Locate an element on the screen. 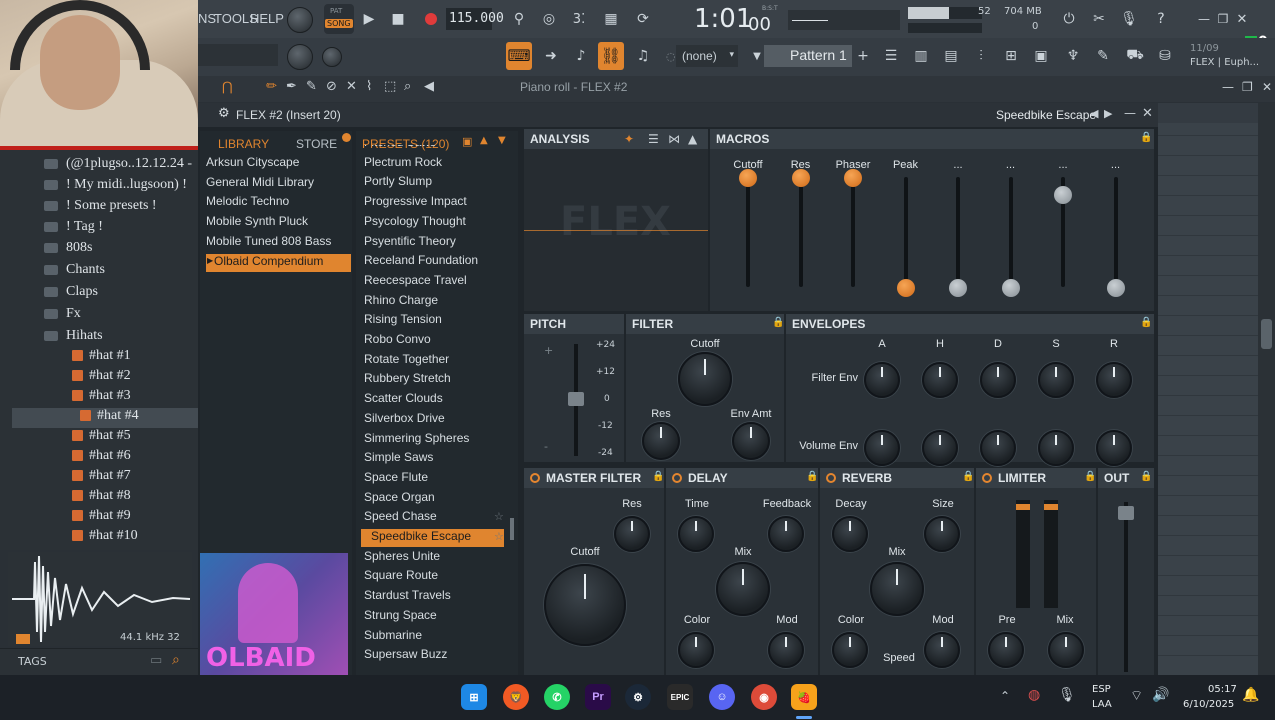 Image resolution: width=1275 pixels, height=720 pixels. master-pitch-knob is located at coordinates (300, 57).